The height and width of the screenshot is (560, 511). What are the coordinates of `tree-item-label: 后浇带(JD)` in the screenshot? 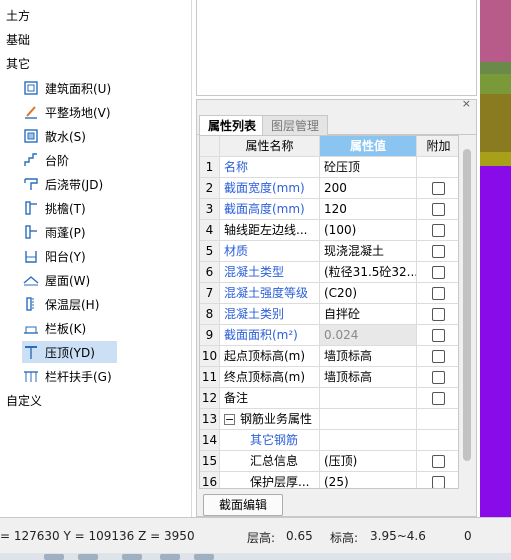 It's located at (74, 184).